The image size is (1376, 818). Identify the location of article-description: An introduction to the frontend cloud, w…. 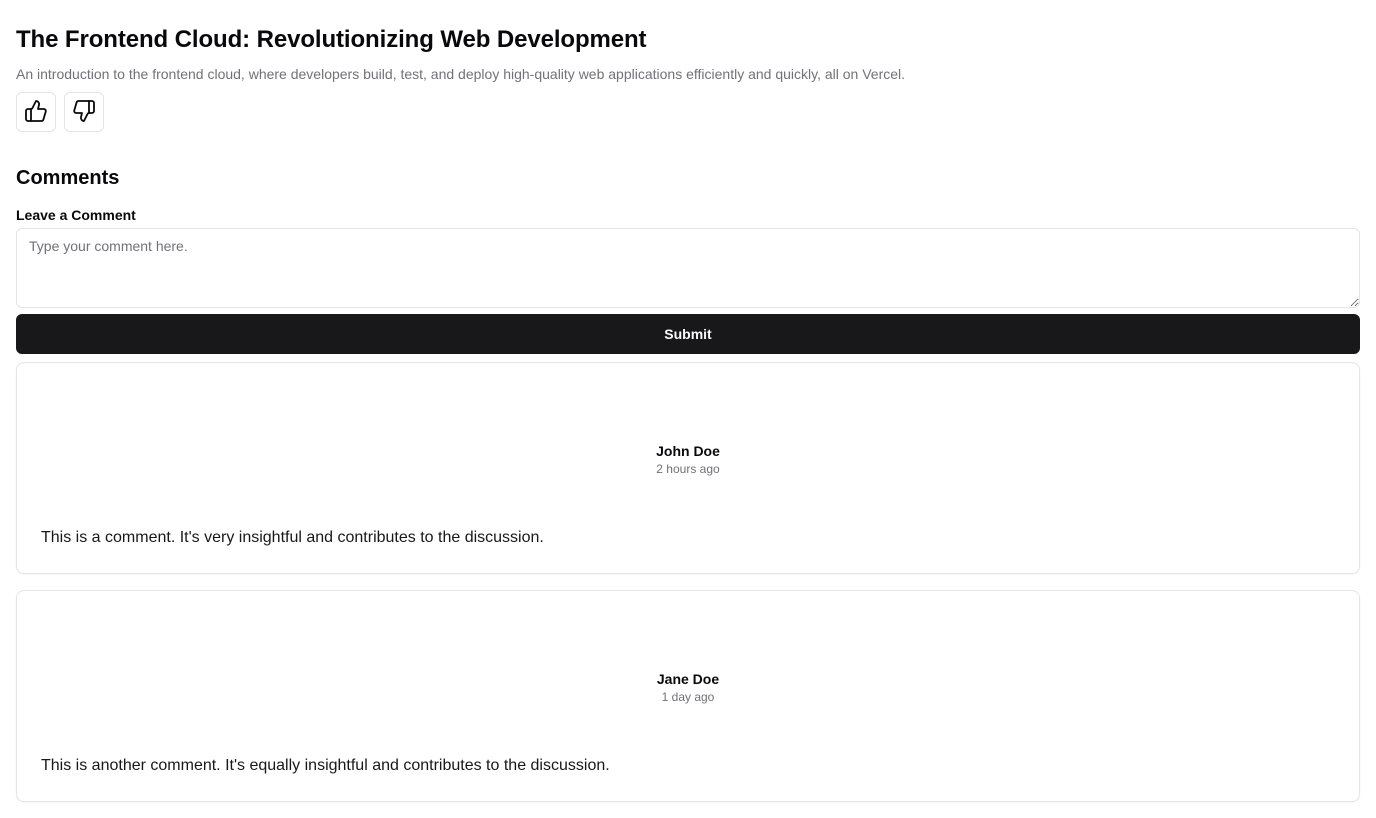
(461, 74).